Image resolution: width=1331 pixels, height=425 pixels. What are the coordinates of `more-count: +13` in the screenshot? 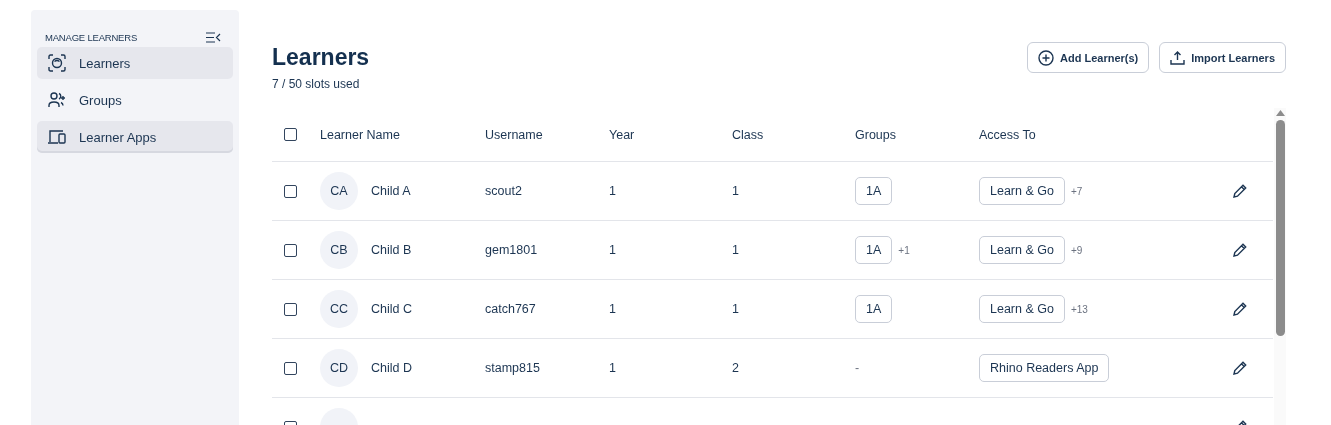 It's located at (1079, 309).